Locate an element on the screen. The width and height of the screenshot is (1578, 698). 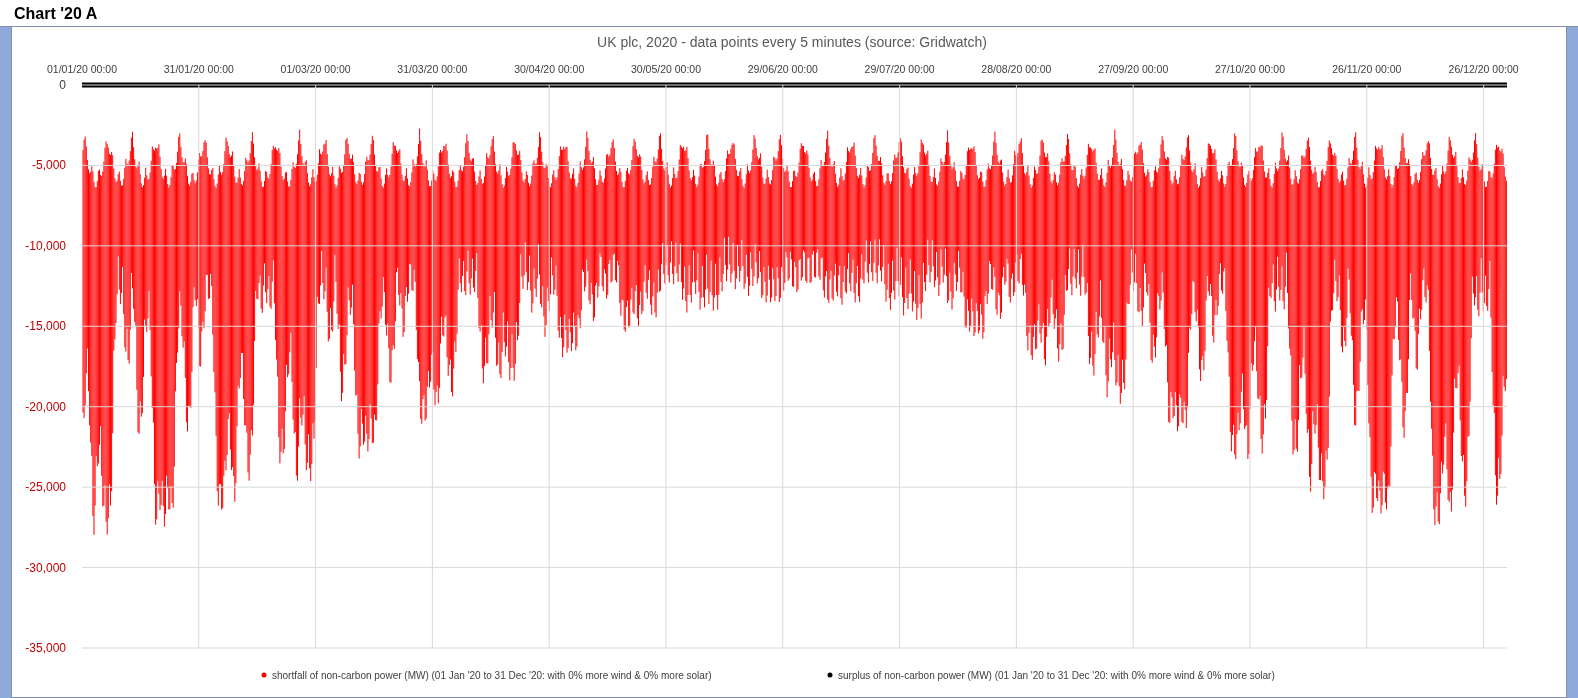
y-tick-label: -10,000 is located at coordinates (45, 245).